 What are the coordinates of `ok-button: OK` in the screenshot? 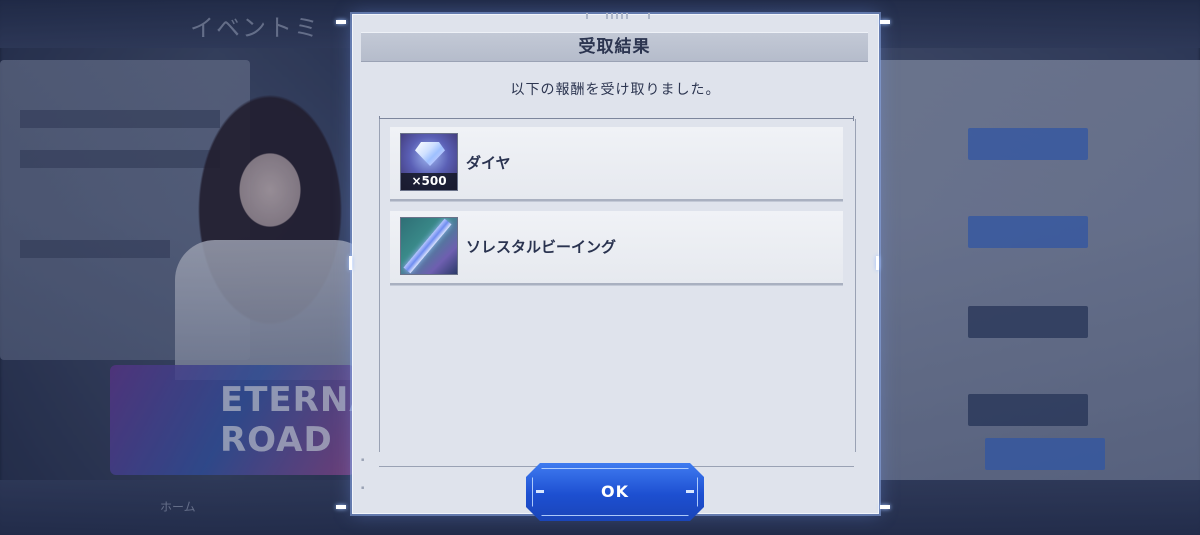 It's located at (615, 492).